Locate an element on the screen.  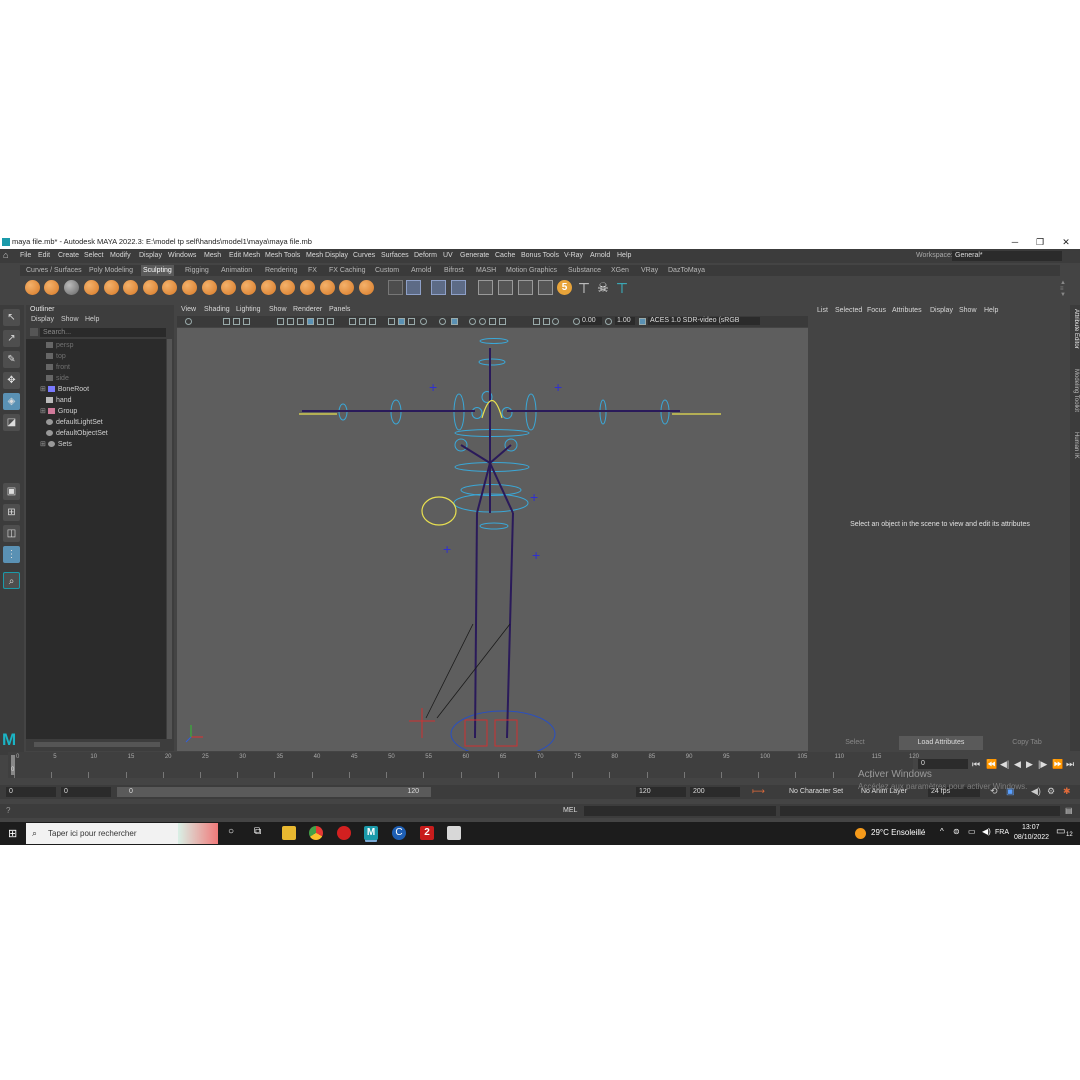
amplify-brush-icon is located at coordinates (346, 287).